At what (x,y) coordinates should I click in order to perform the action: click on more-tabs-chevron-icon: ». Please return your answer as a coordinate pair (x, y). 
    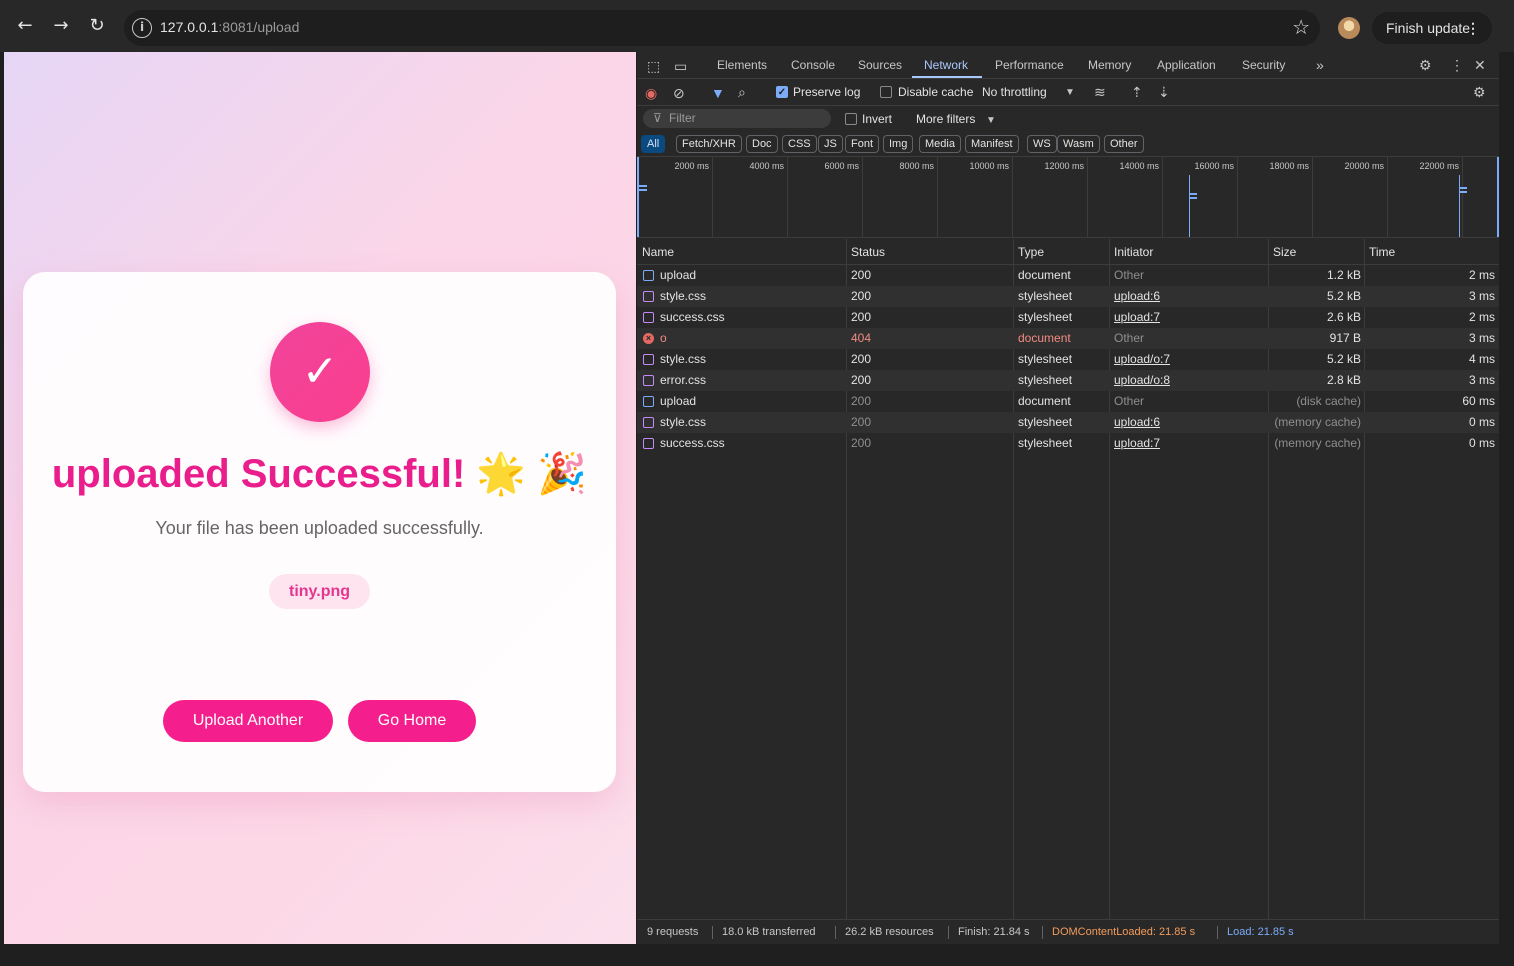
    Looking at the image, I should click on (1320, 65).